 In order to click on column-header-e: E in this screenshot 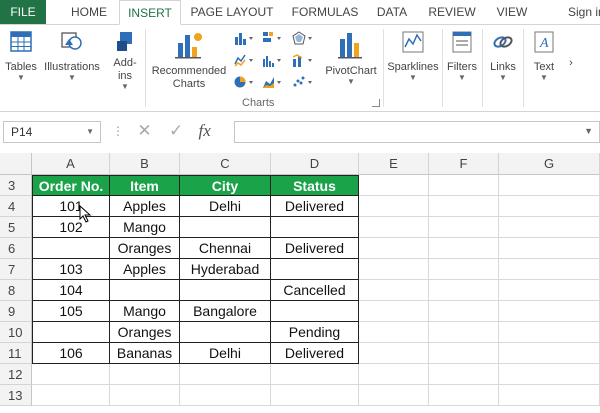, I will do `click(394, 164)`.